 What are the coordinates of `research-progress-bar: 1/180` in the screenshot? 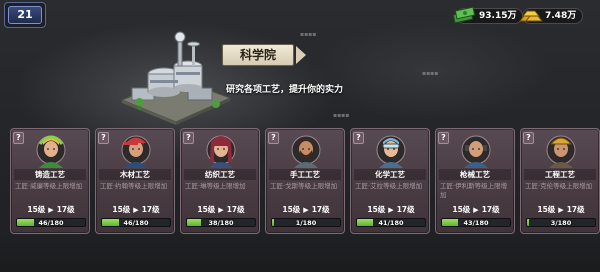 It's located at (306, 222).